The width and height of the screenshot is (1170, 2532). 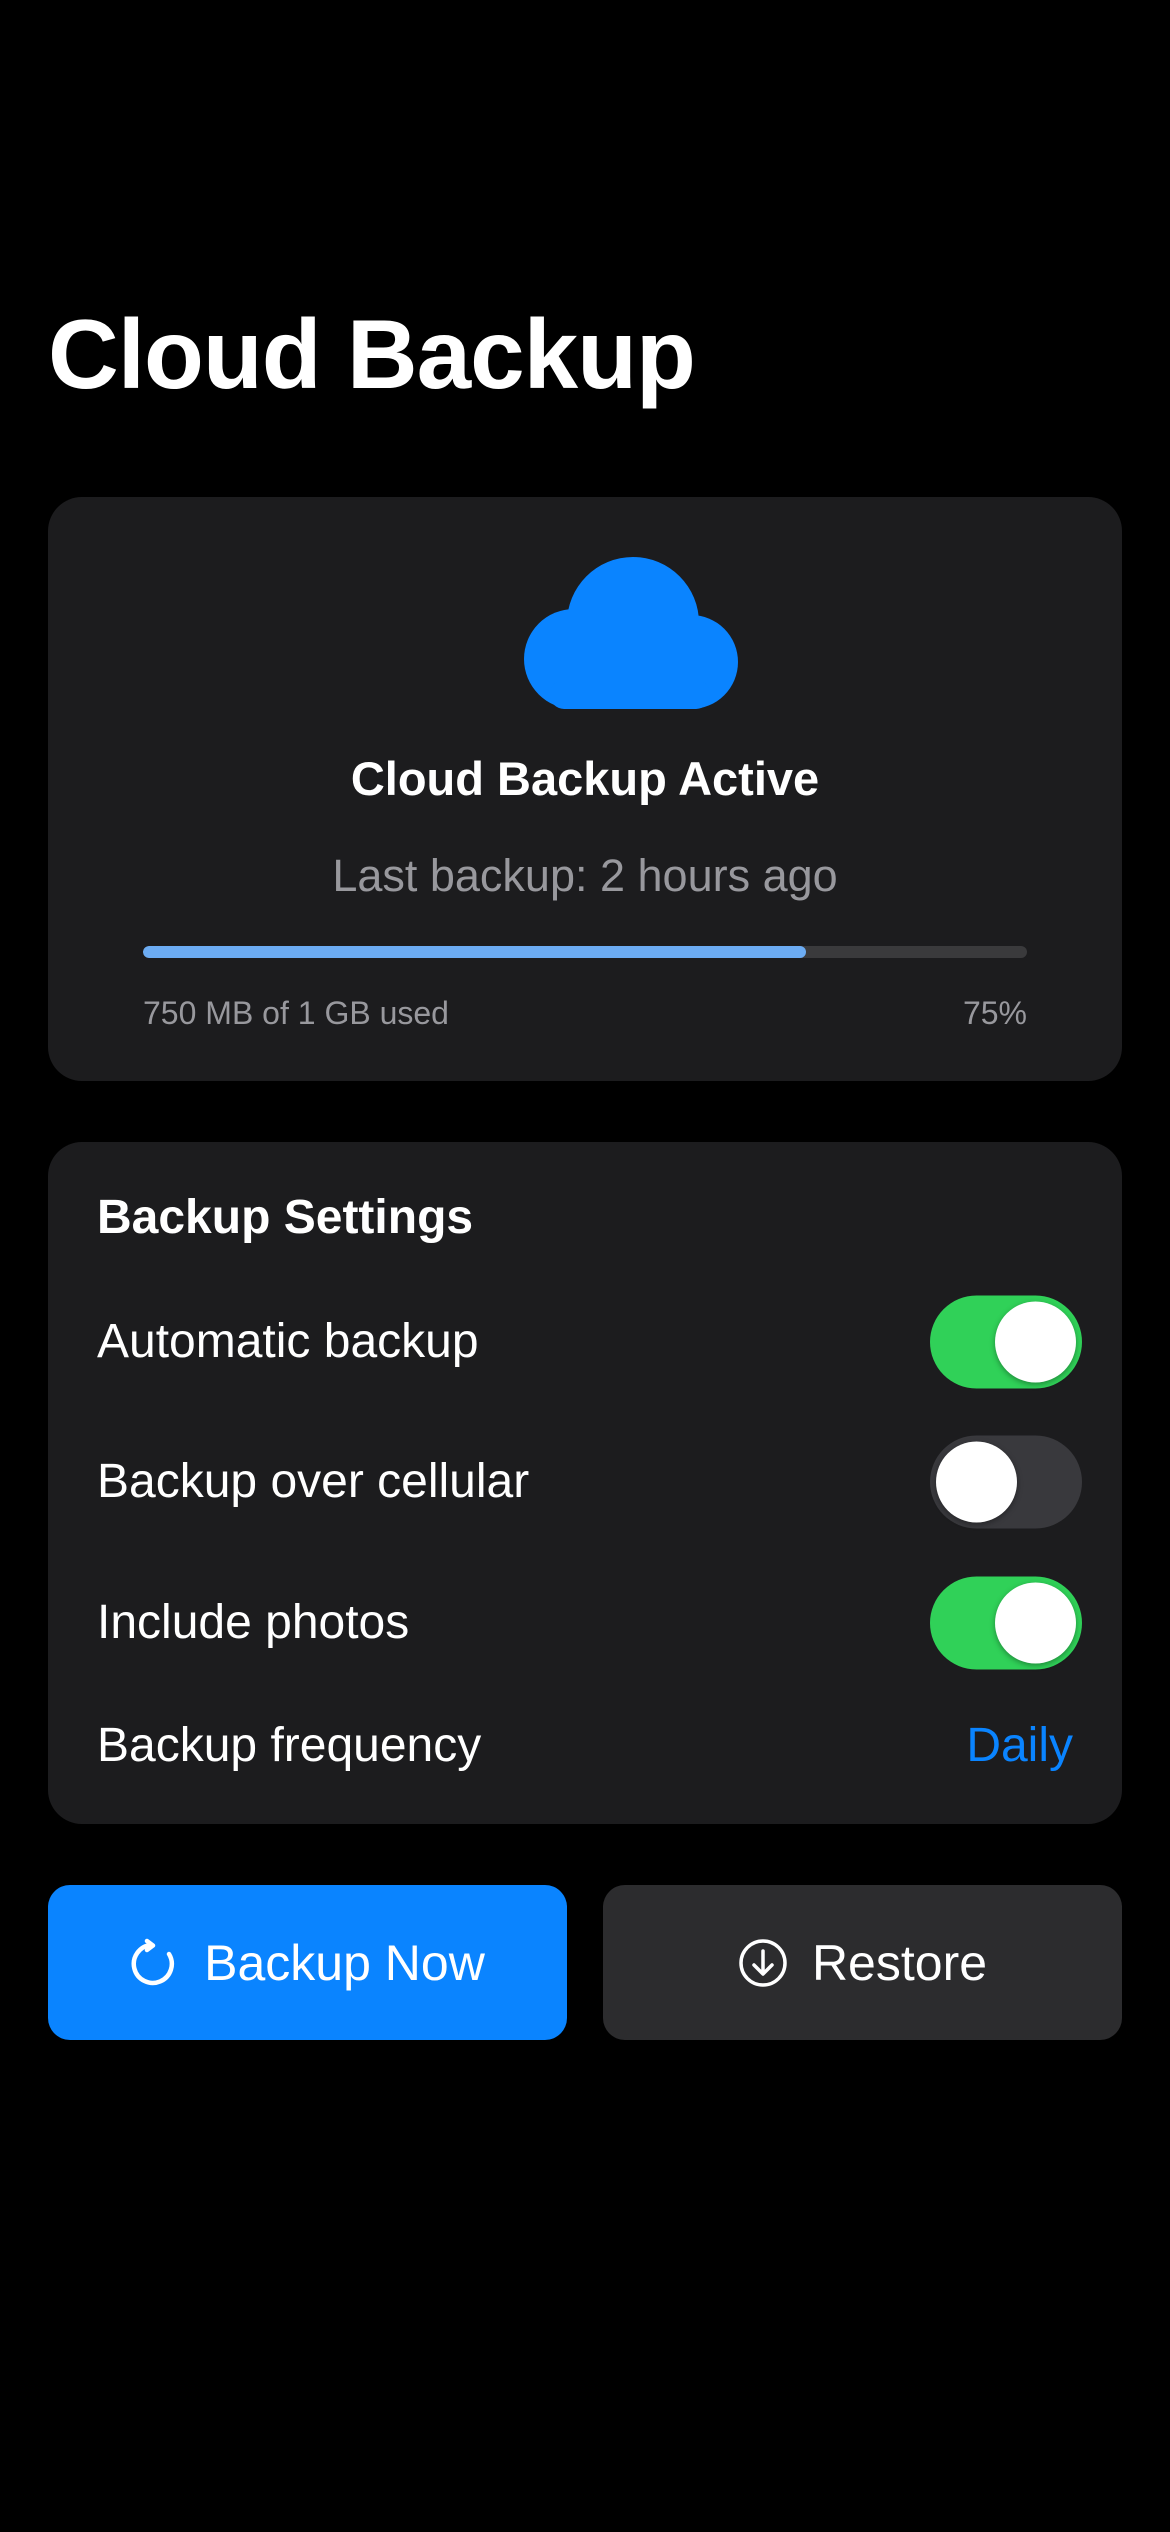 I want to click on setting-label: Include photos, so click(x=253, y=1622).